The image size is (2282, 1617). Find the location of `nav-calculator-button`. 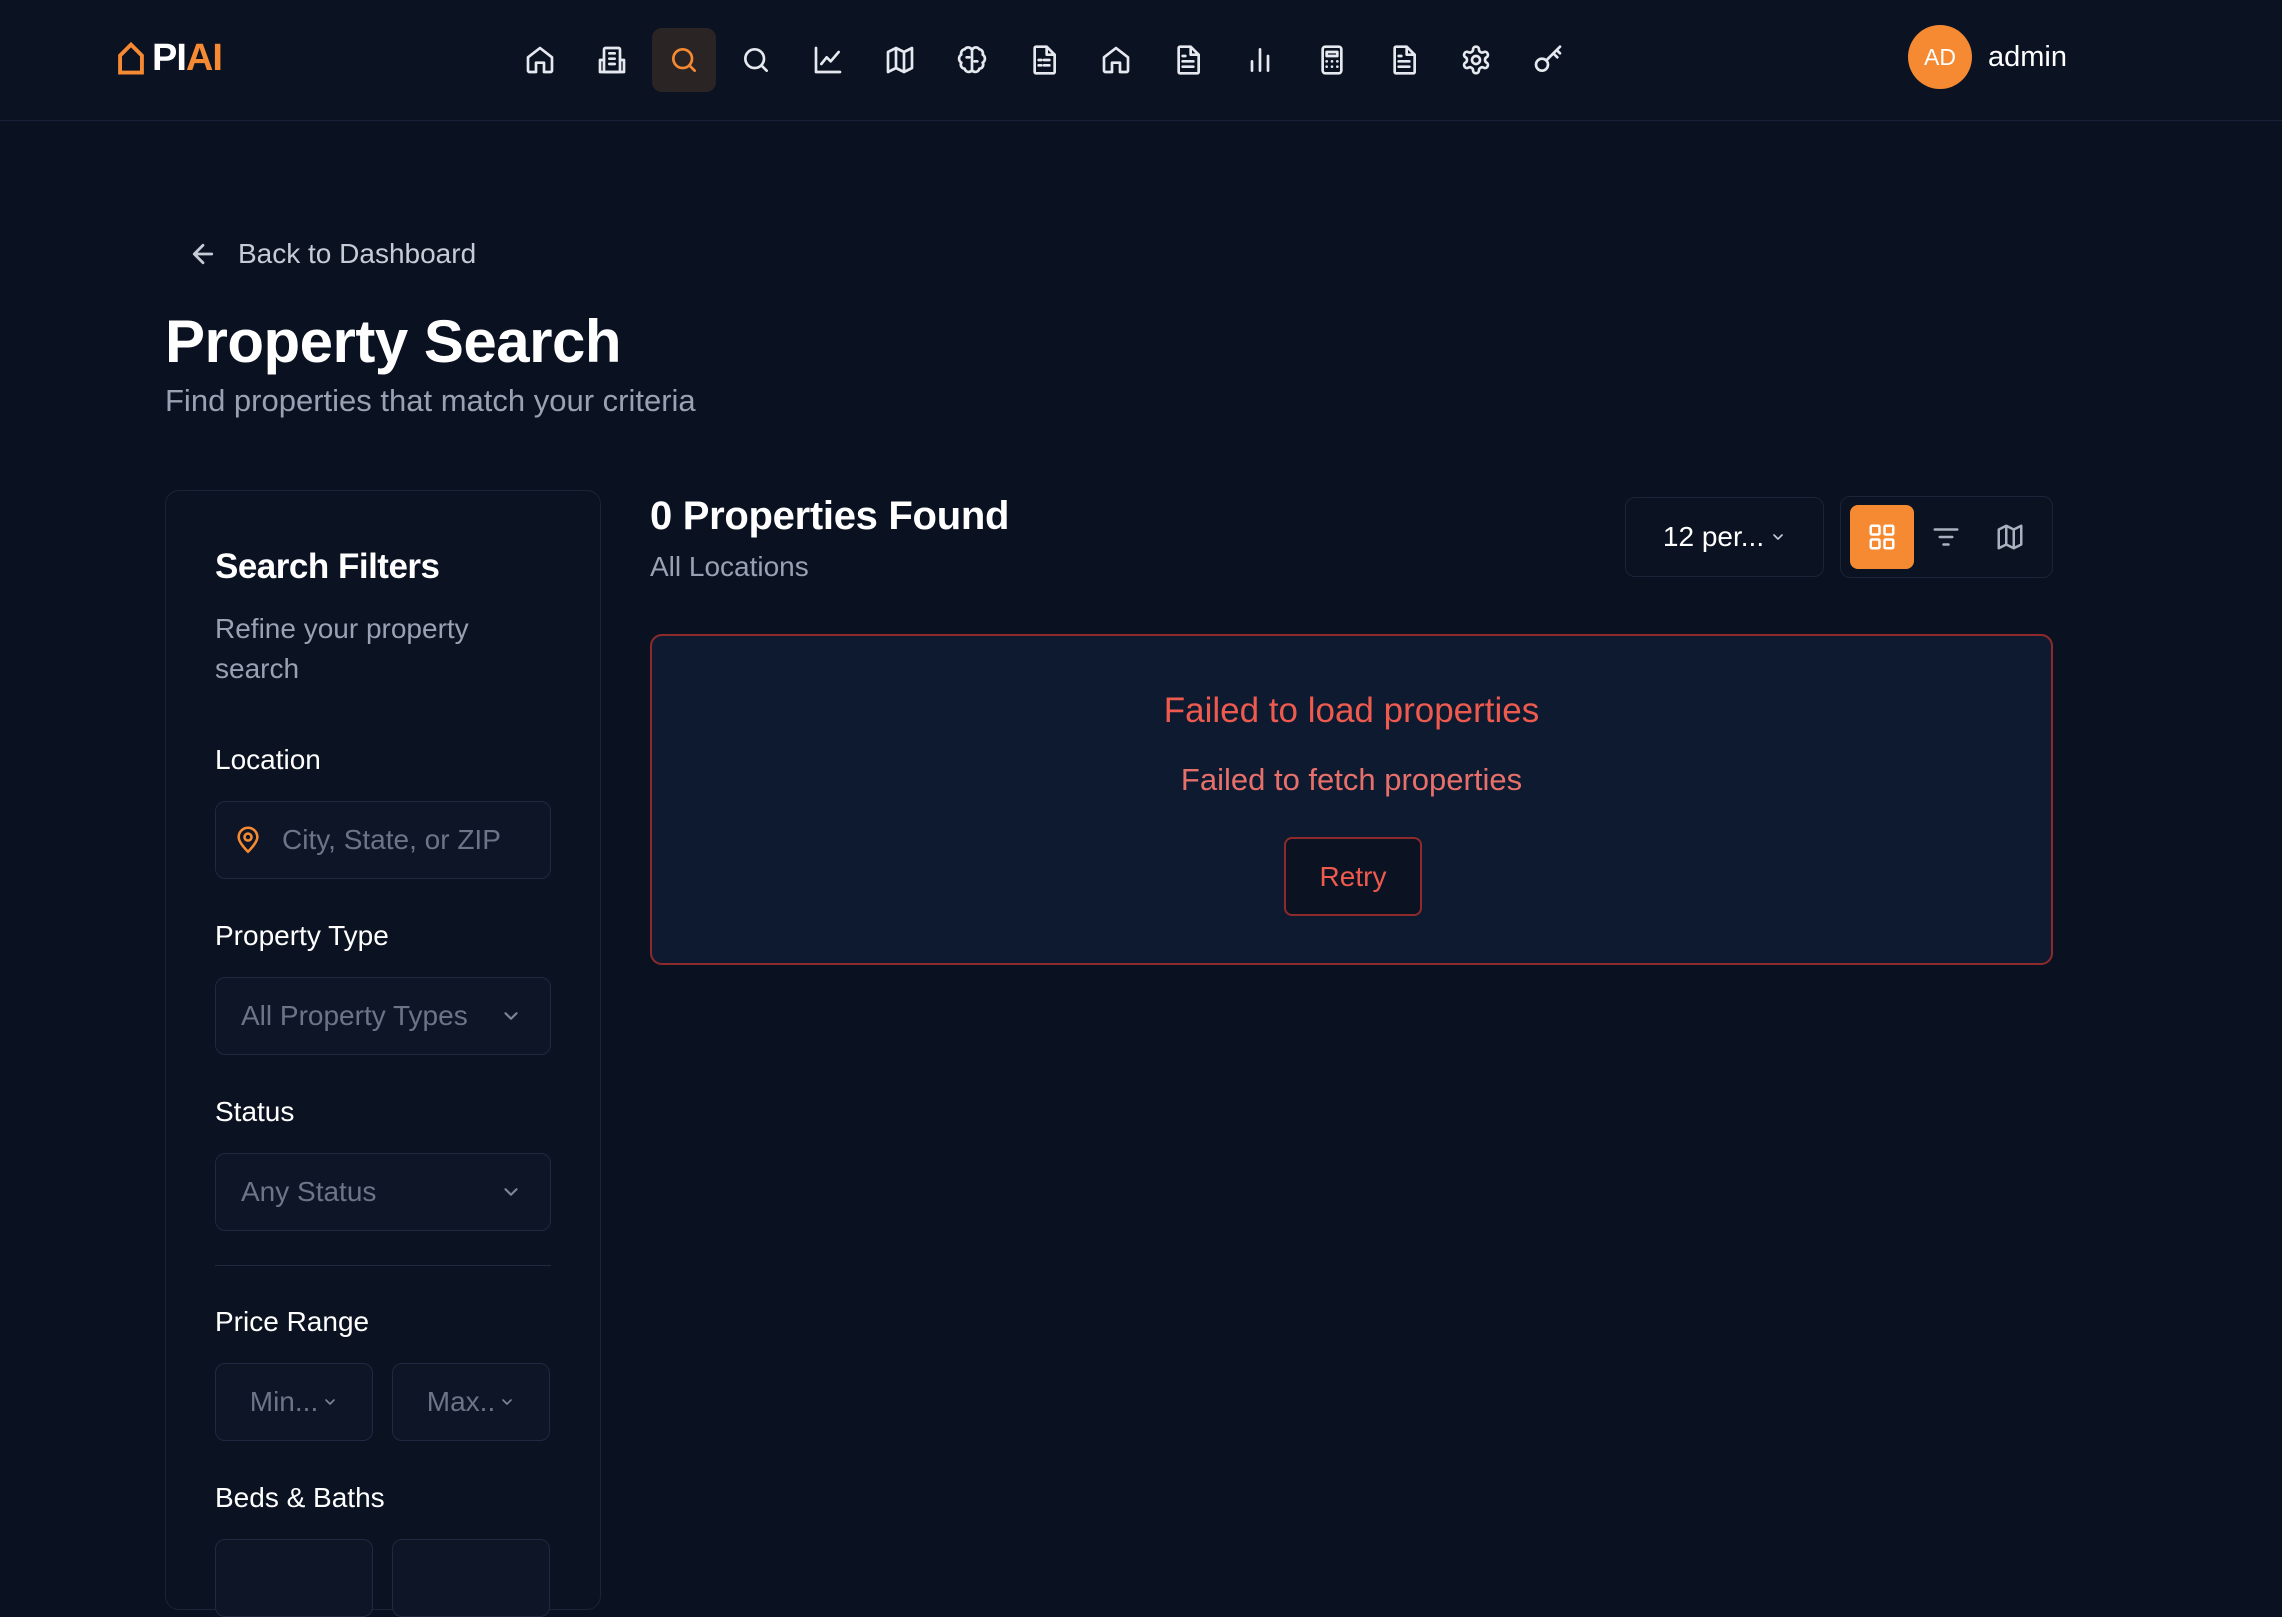

nav-calculator-button is located at coordinates (1332, 60).